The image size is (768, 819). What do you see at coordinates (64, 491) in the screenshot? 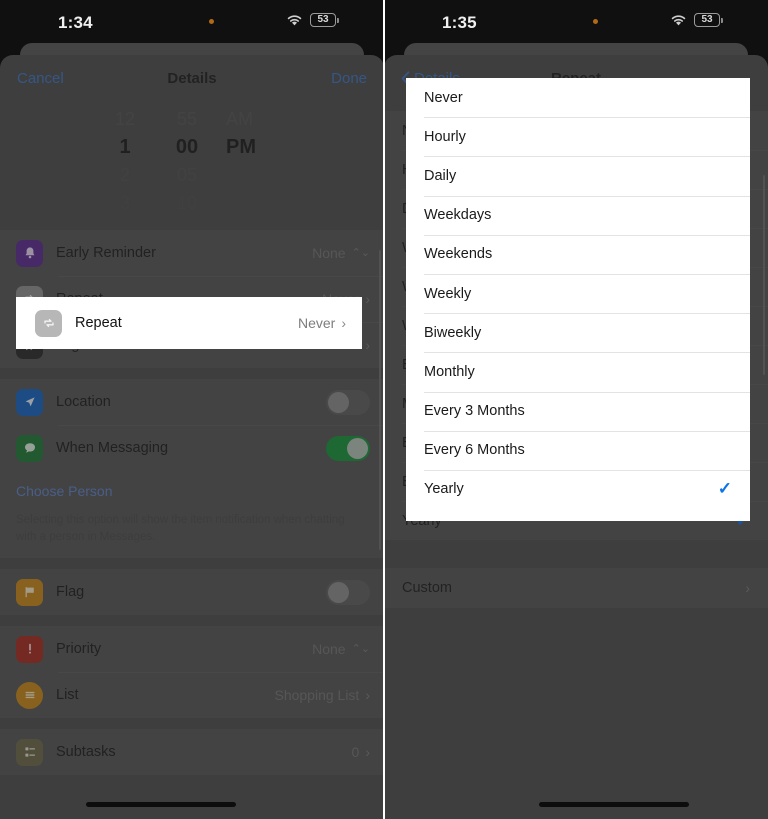
I see `choose-person-link: Choose Person` at bounding box center [64, 491].